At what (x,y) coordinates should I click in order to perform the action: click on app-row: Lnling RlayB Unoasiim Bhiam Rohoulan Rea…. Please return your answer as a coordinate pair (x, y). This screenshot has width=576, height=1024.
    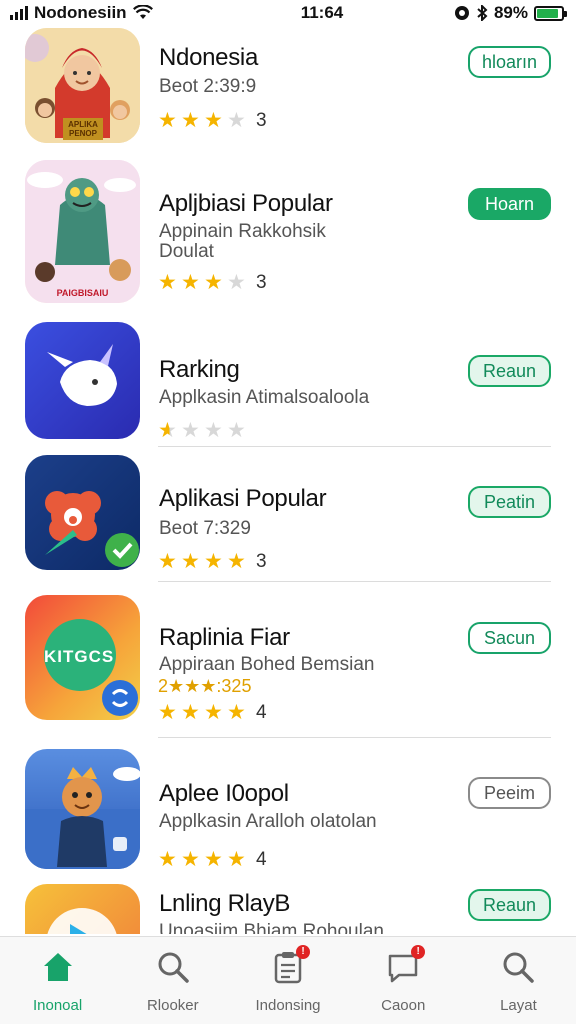
    Looking at the image, I should click on (288, 908).